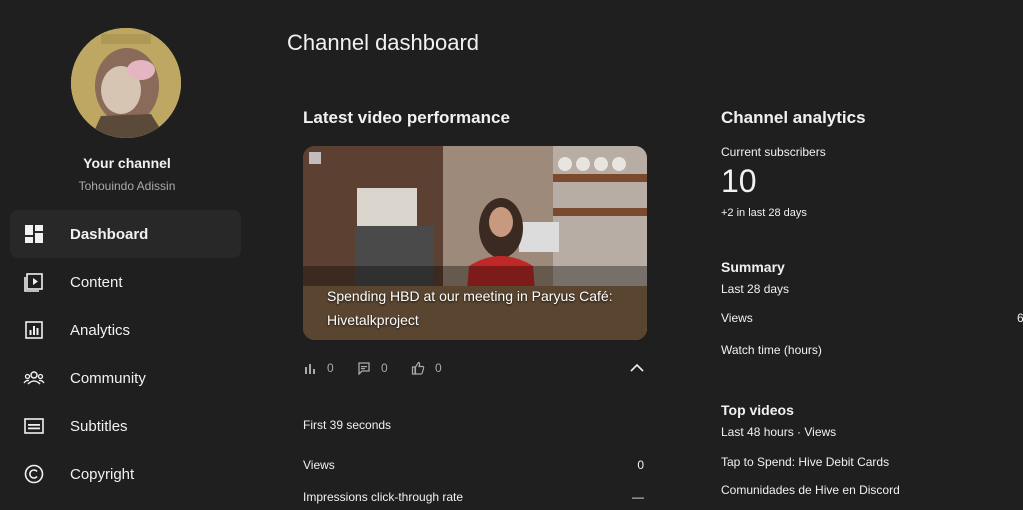 The width and height of the screenshot is (1023, 510). I want to click on top-videos-heading: Top videos, so click(757, 410).